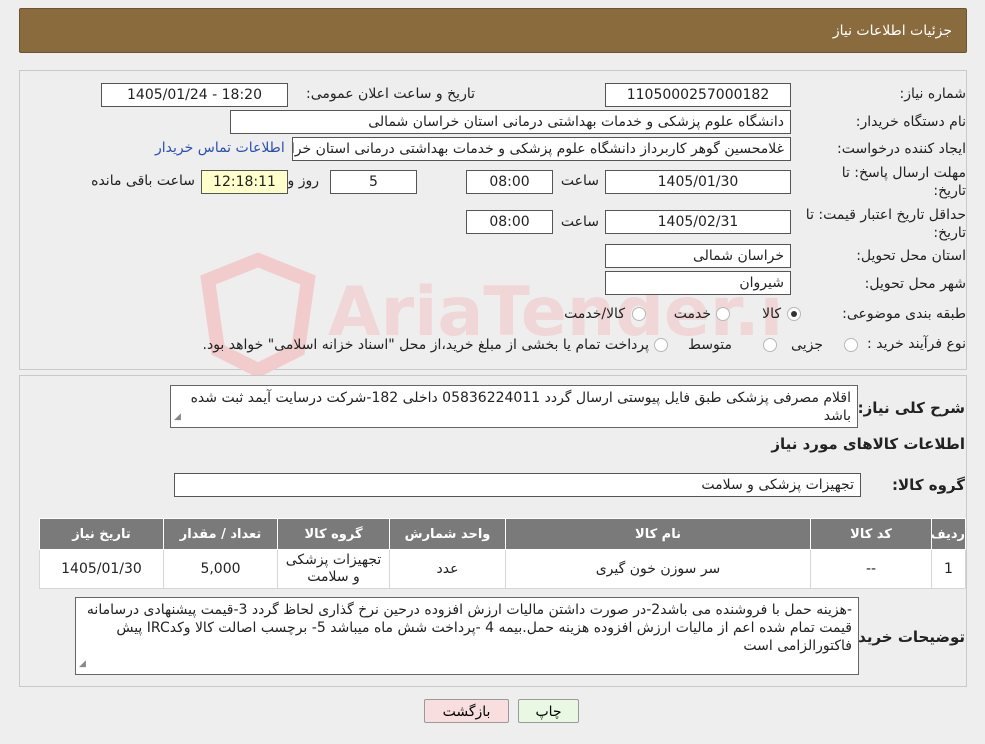 This screenshot has height=744, width=985. I want to click on city-field: شیروان, so click(698, 283).